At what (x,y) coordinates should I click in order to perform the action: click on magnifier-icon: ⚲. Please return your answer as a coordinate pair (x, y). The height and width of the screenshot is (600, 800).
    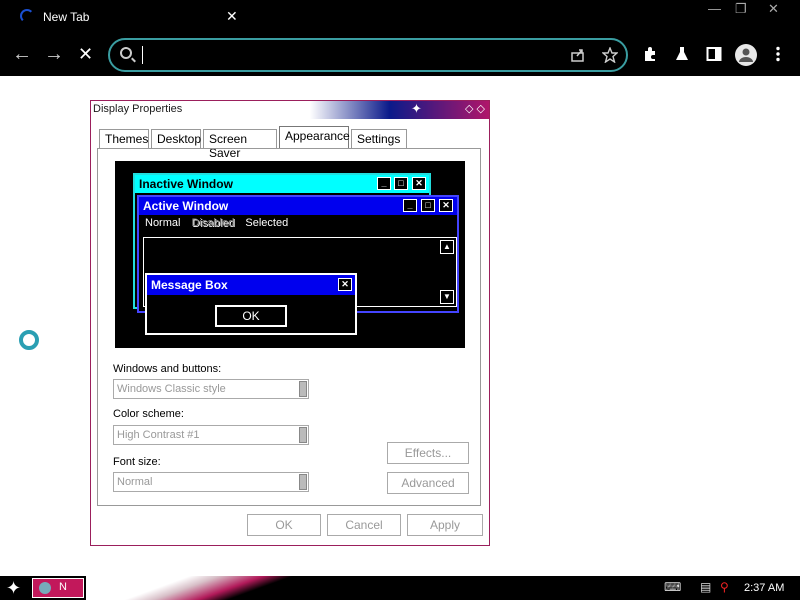
    Looking at the image, I should click on (724, 587).